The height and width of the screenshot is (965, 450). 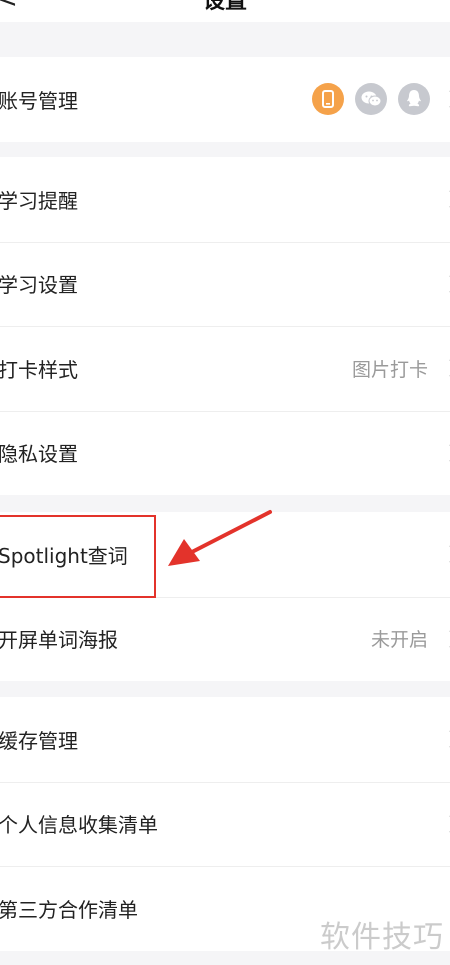 What do you see at coordinates (59, 640) in the screenshot?
I see `row-label: 开屏单词海报` at bounding box center [59, 640].